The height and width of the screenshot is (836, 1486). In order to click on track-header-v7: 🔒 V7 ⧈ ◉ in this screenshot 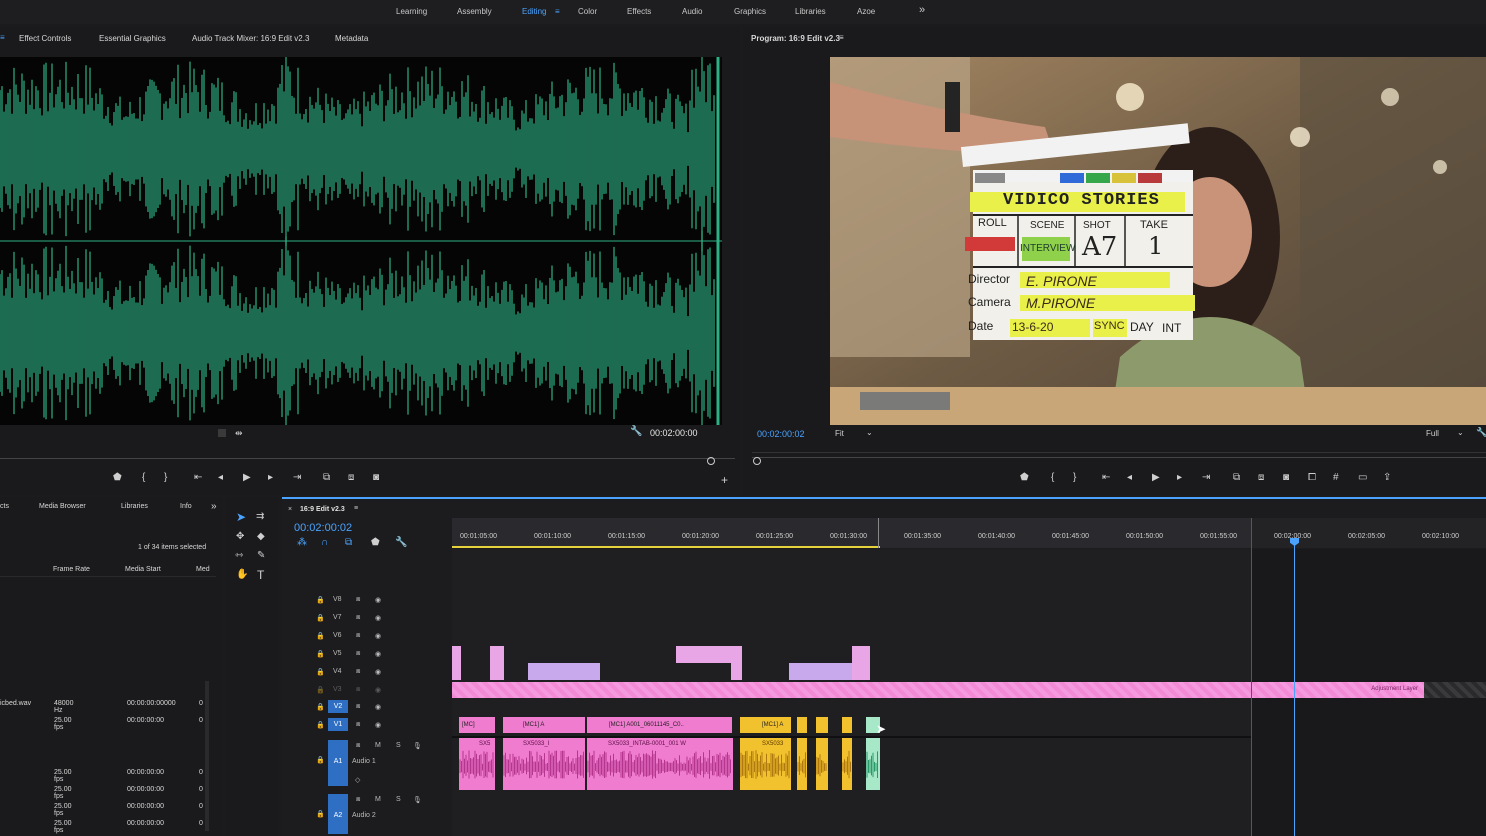, I will do `click(375, 618)`.